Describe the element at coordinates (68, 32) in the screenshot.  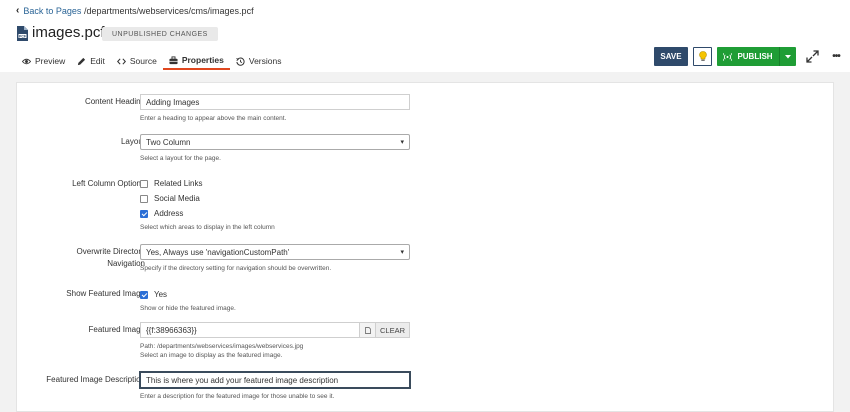
I see `page-title: images.pcf` at that location.